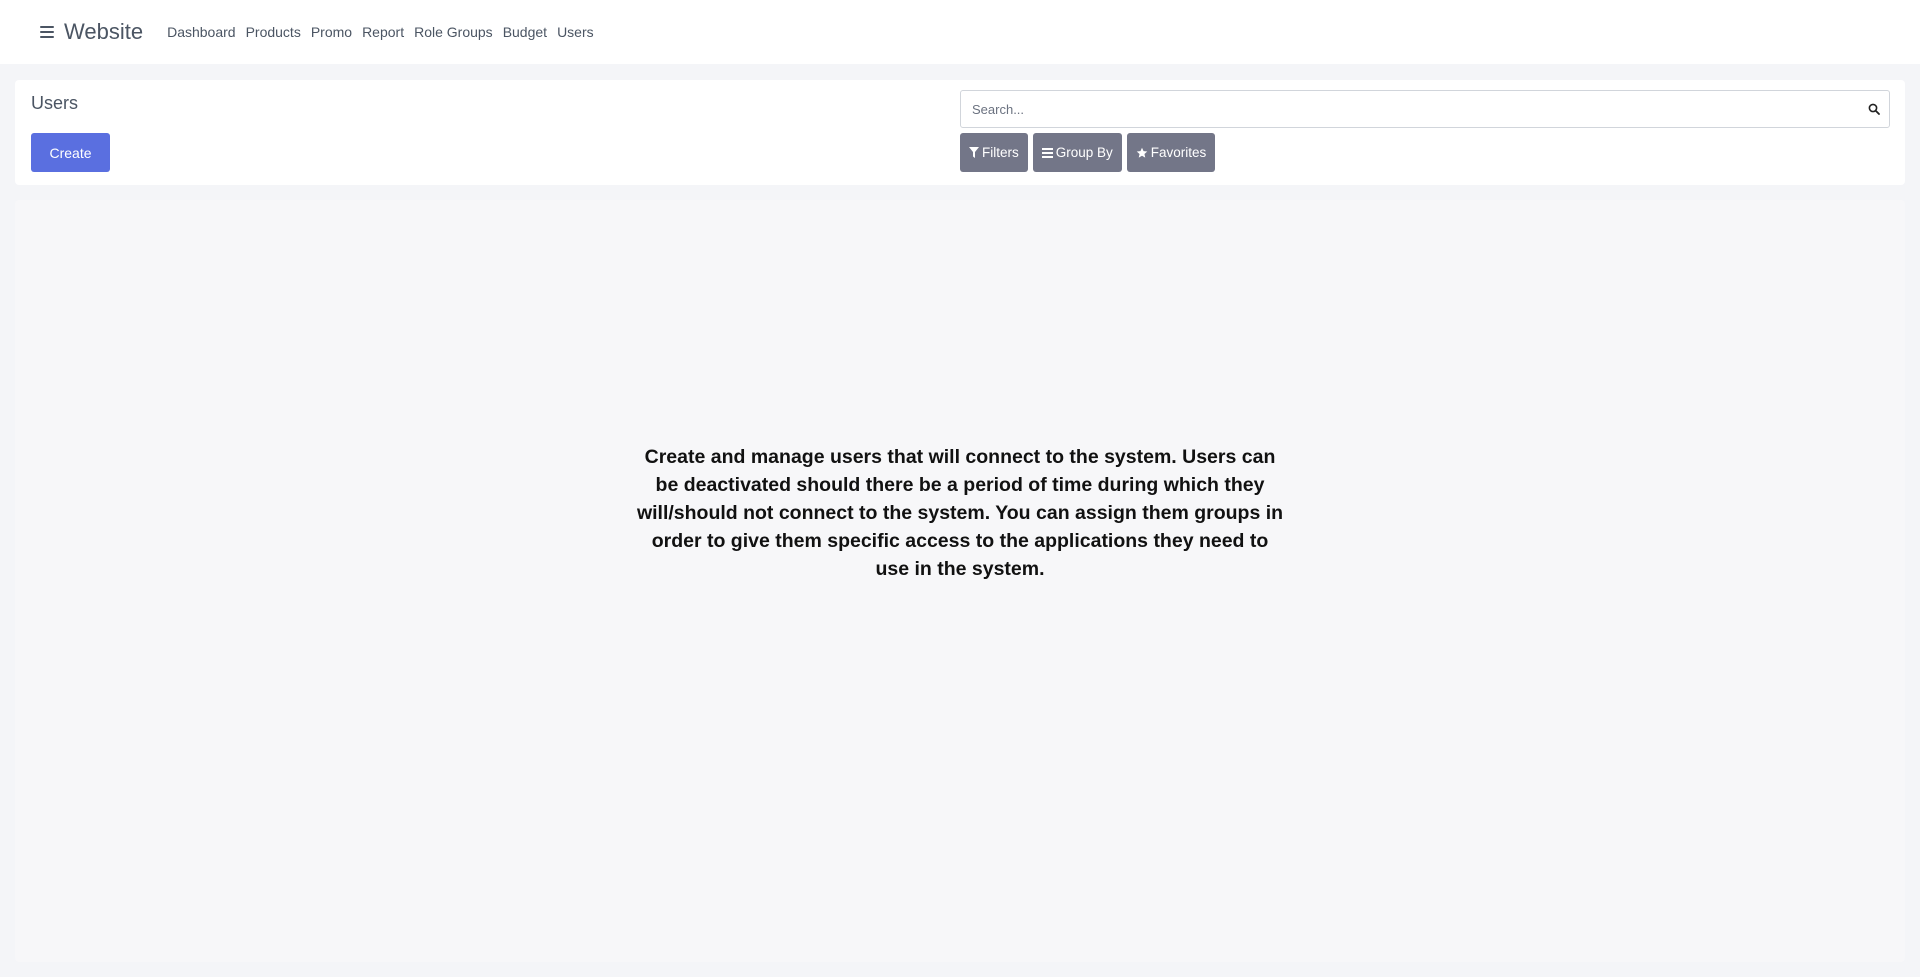  What do you see at coordinates (383, 32) in the screenshot?
I see `nav-item-report: Report` at bounding box center [383, 32].